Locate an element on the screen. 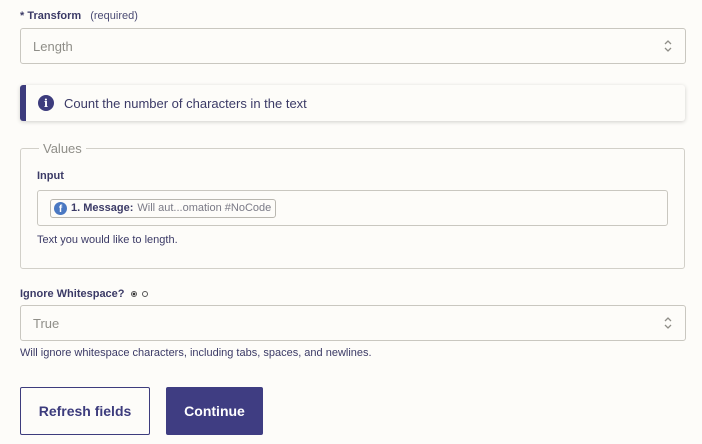  values-legend: Values is located at coordinates (62, 148).